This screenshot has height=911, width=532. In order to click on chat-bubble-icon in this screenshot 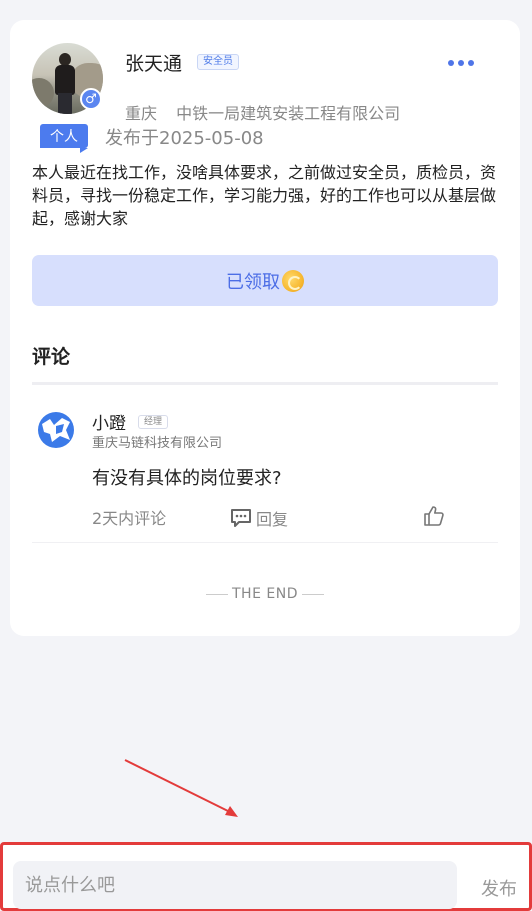, I will do `click(241, 518)`.